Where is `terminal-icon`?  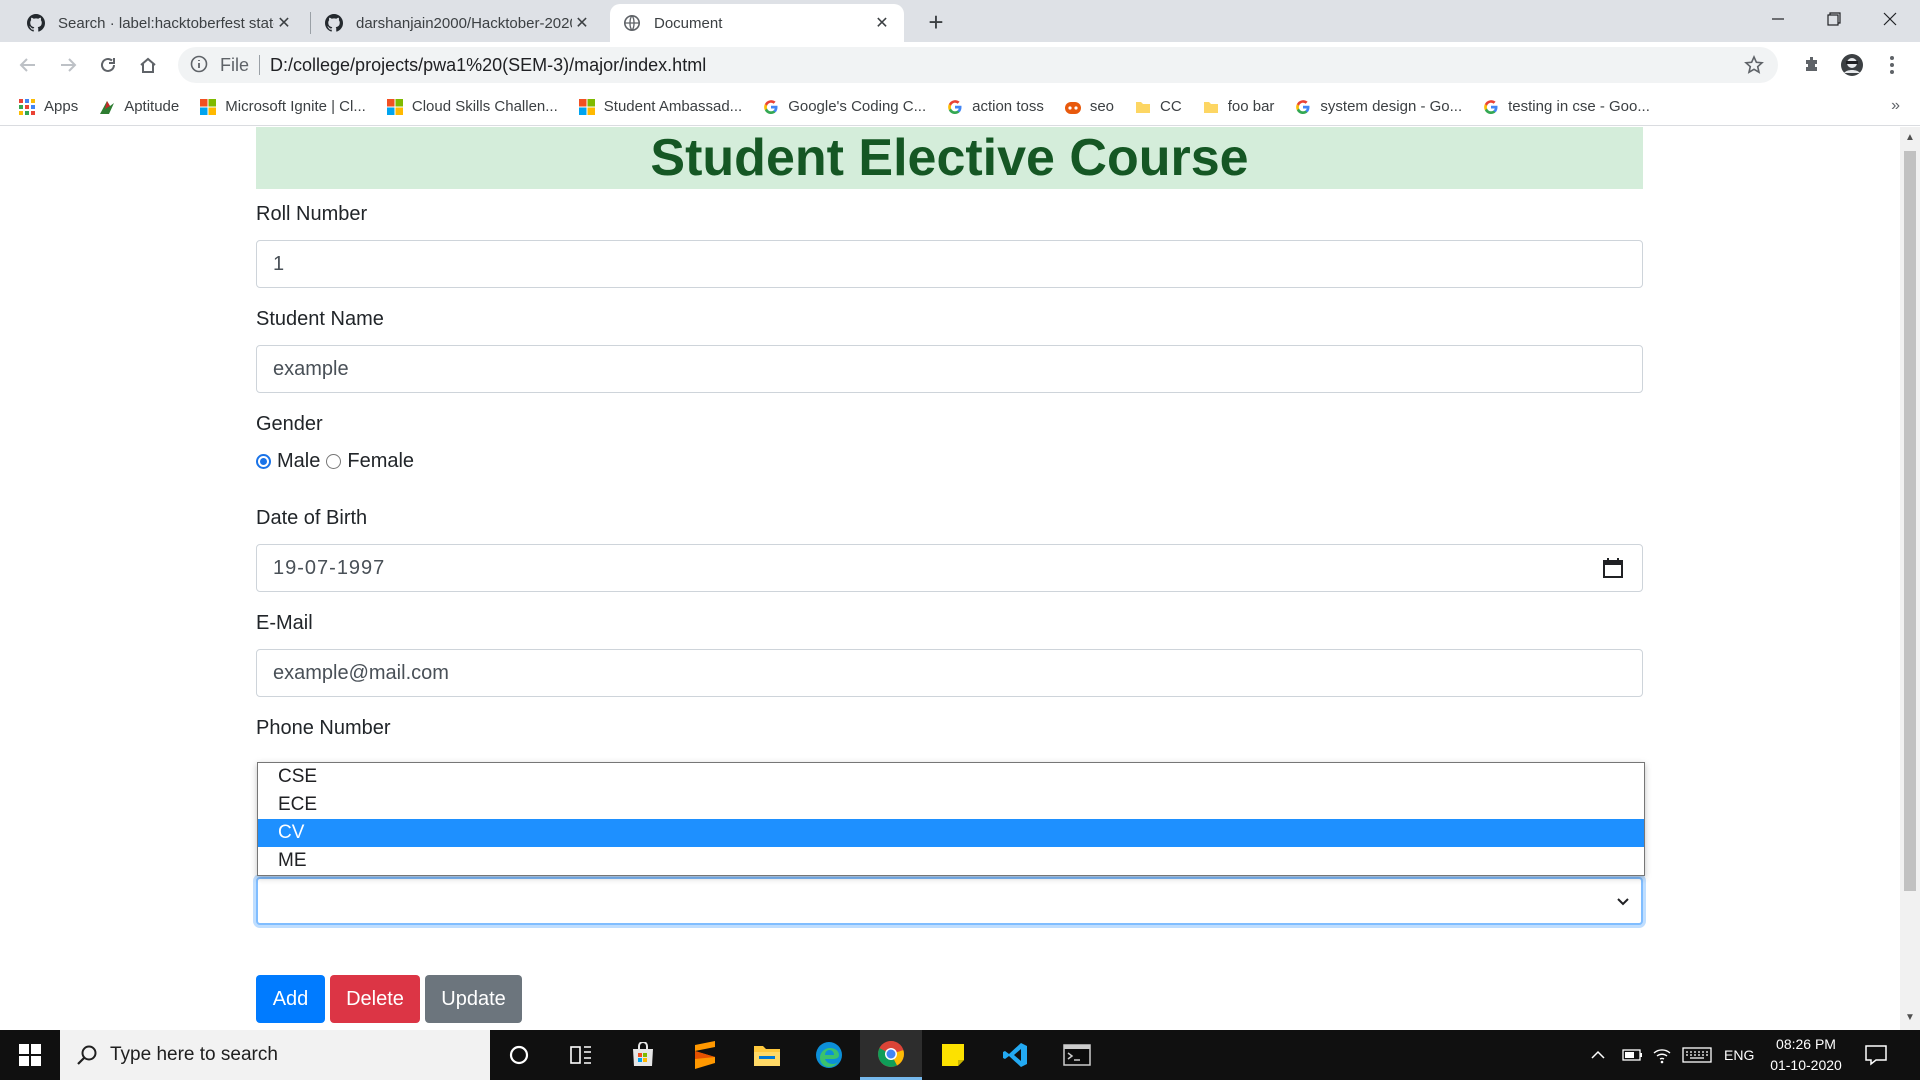
terminal-icon is located at coordinates (1077, 1055).